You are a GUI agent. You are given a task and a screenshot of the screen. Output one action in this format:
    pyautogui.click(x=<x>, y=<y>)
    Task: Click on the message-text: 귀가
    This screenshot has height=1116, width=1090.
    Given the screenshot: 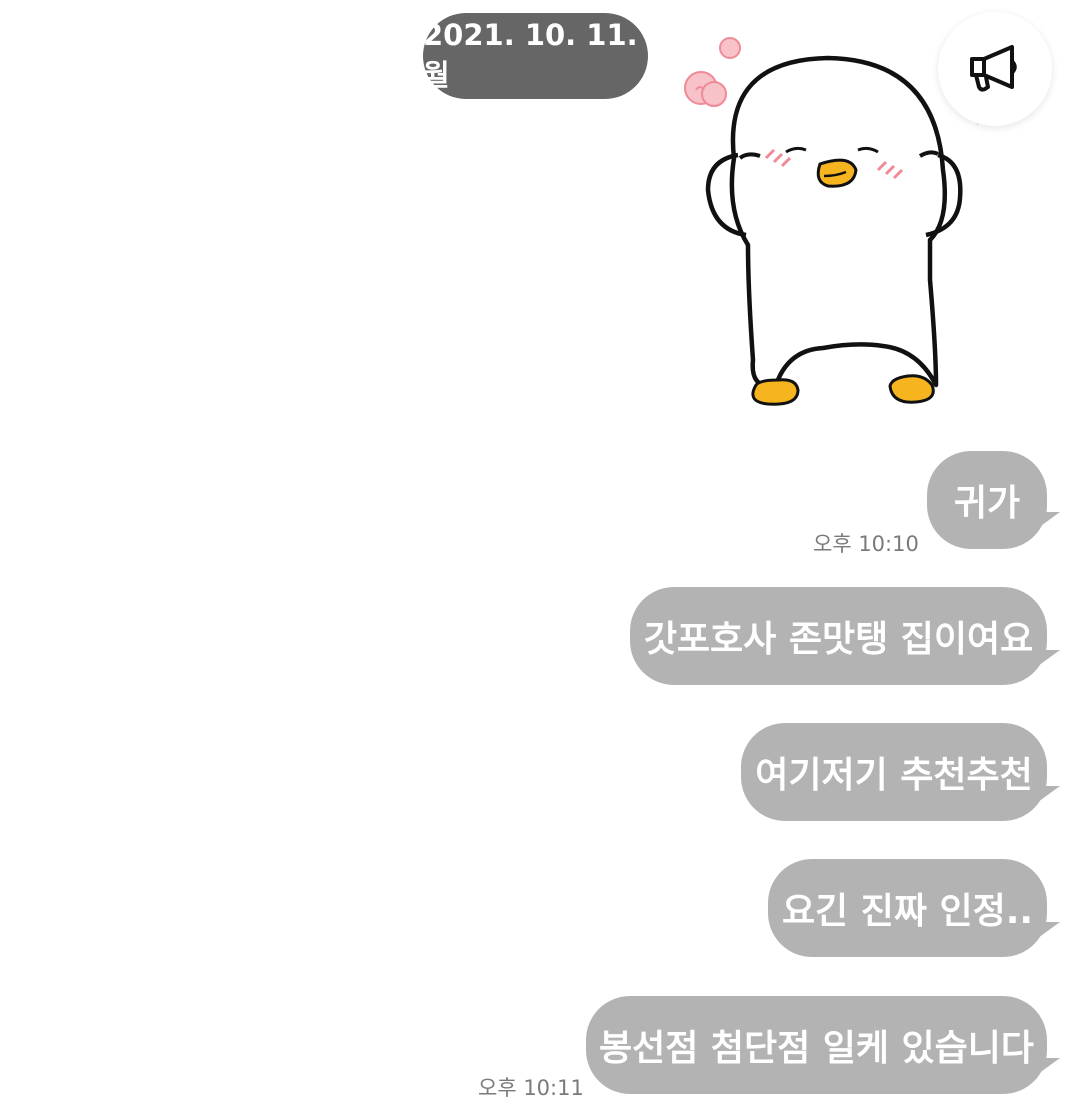 What is the action you would take?
    pyautogui.click(x=987, y=503)
    